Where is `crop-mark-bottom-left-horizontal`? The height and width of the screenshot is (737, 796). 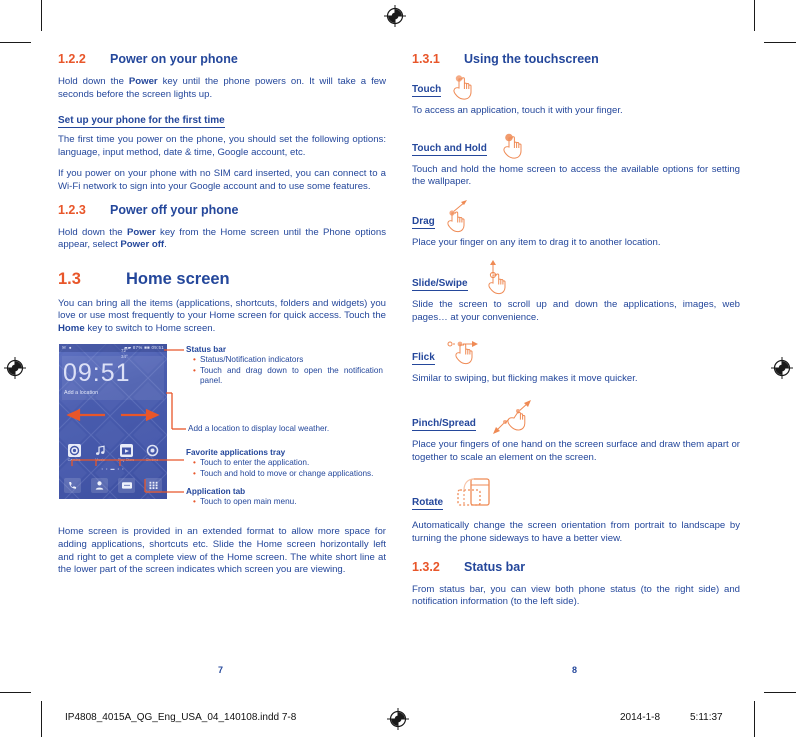 crop-mark-bottom-left-horizontal is located at coordinates (15, 692).